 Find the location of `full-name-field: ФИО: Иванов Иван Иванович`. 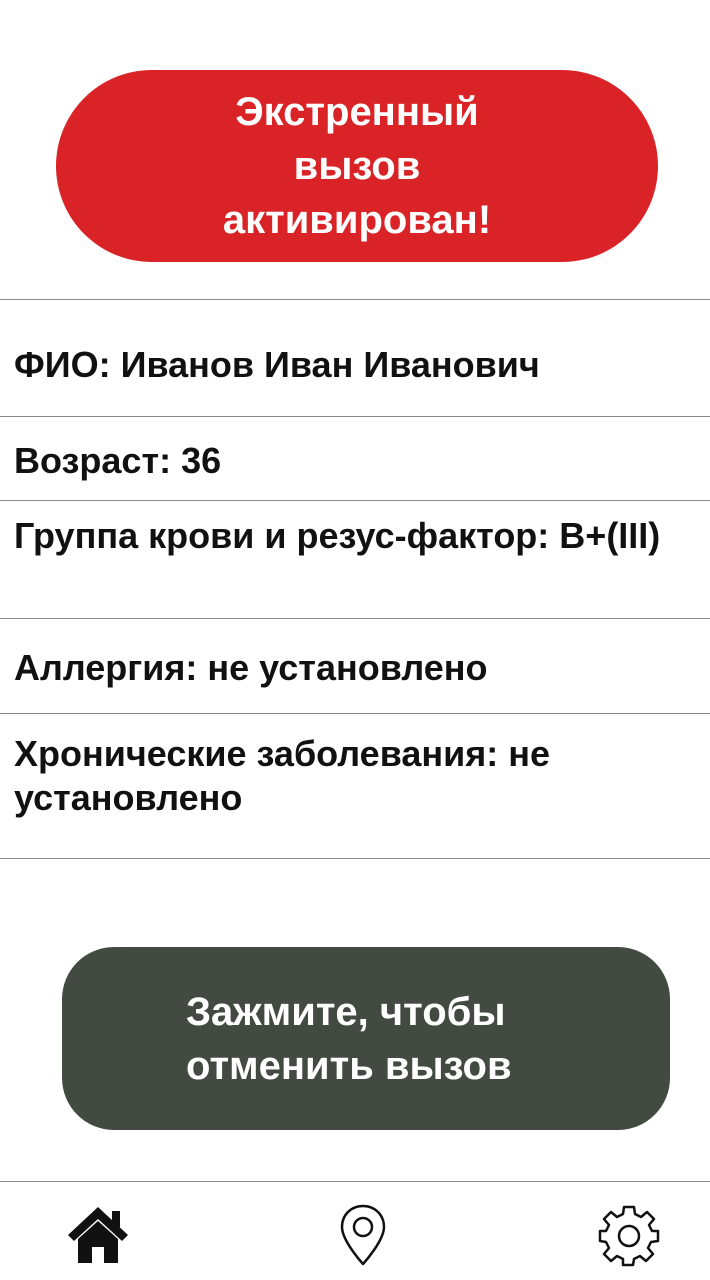

full-name-field: ФИО: Иванов Иван Иванович is located at coordinates (277, 364).